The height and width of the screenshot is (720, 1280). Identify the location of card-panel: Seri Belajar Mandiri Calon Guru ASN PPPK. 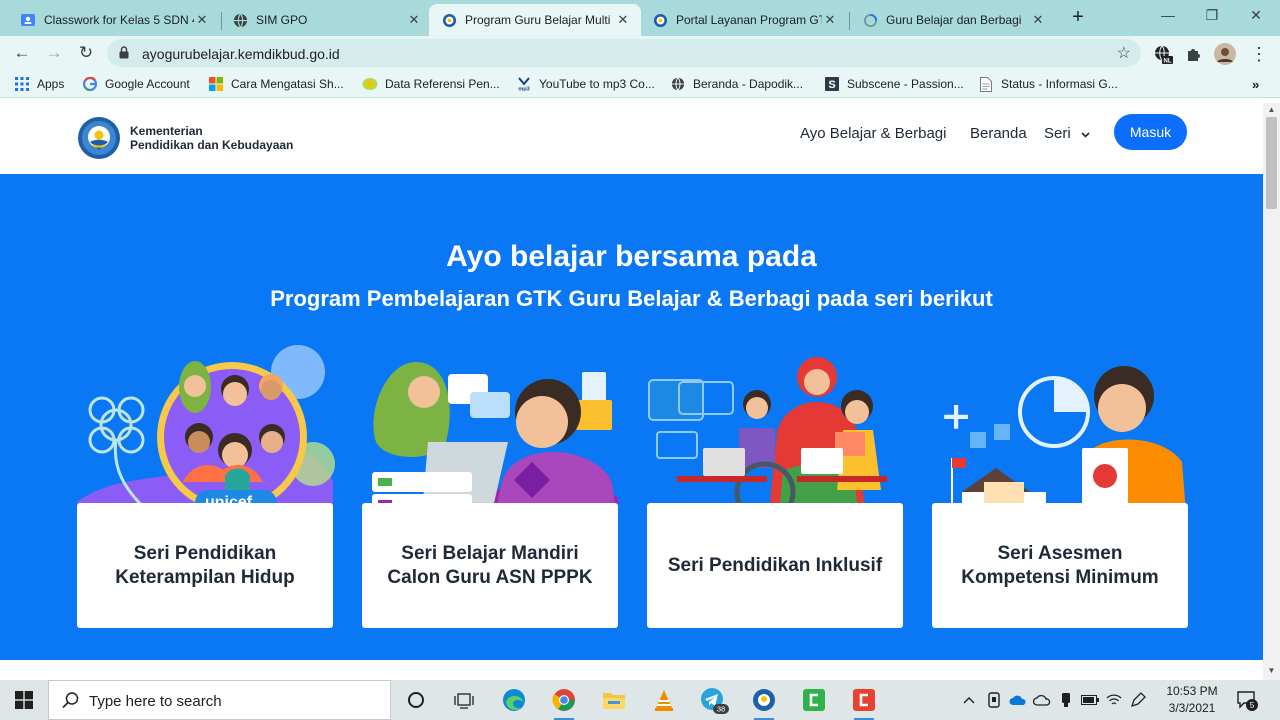
(490, 565).